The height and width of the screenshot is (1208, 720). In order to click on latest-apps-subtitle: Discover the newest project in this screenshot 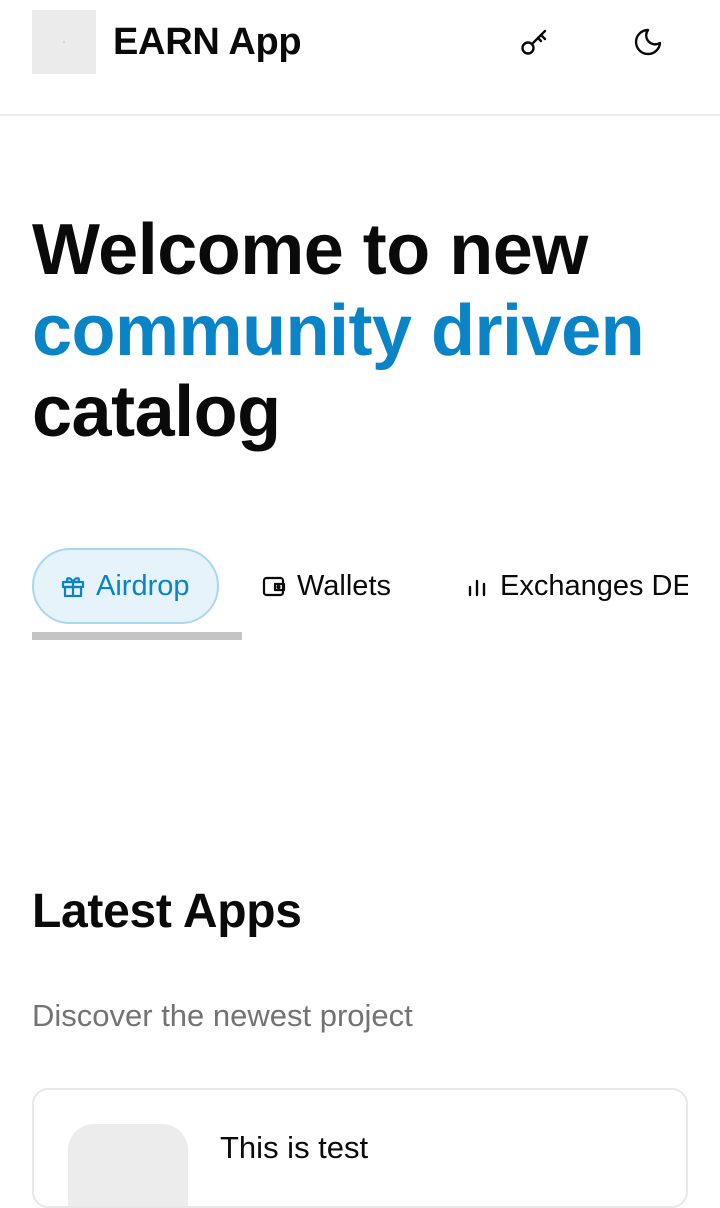, I will do `click(222, 1015)`.